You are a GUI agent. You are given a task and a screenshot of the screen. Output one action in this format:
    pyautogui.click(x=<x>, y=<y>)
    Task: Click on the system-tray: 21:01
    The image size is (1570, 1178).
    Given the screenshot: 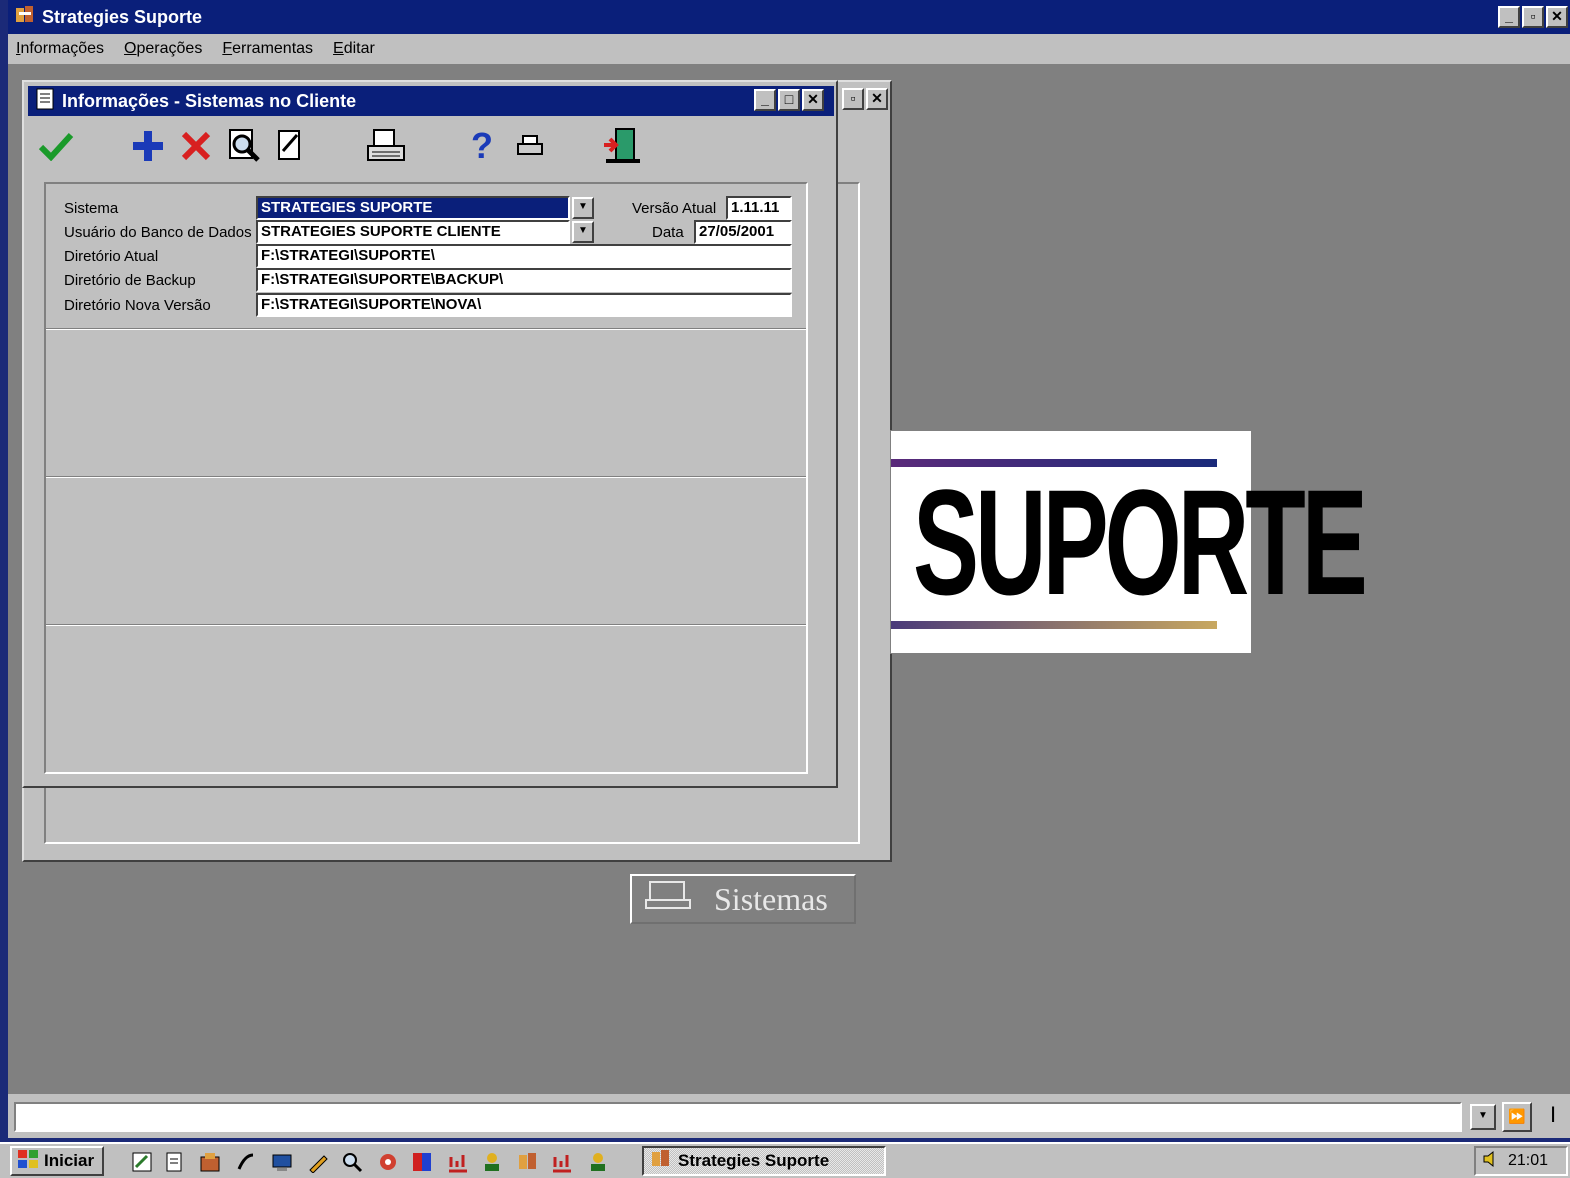 What is the action you would take?
    pyautogui.click(x=1521, y=1161)
    